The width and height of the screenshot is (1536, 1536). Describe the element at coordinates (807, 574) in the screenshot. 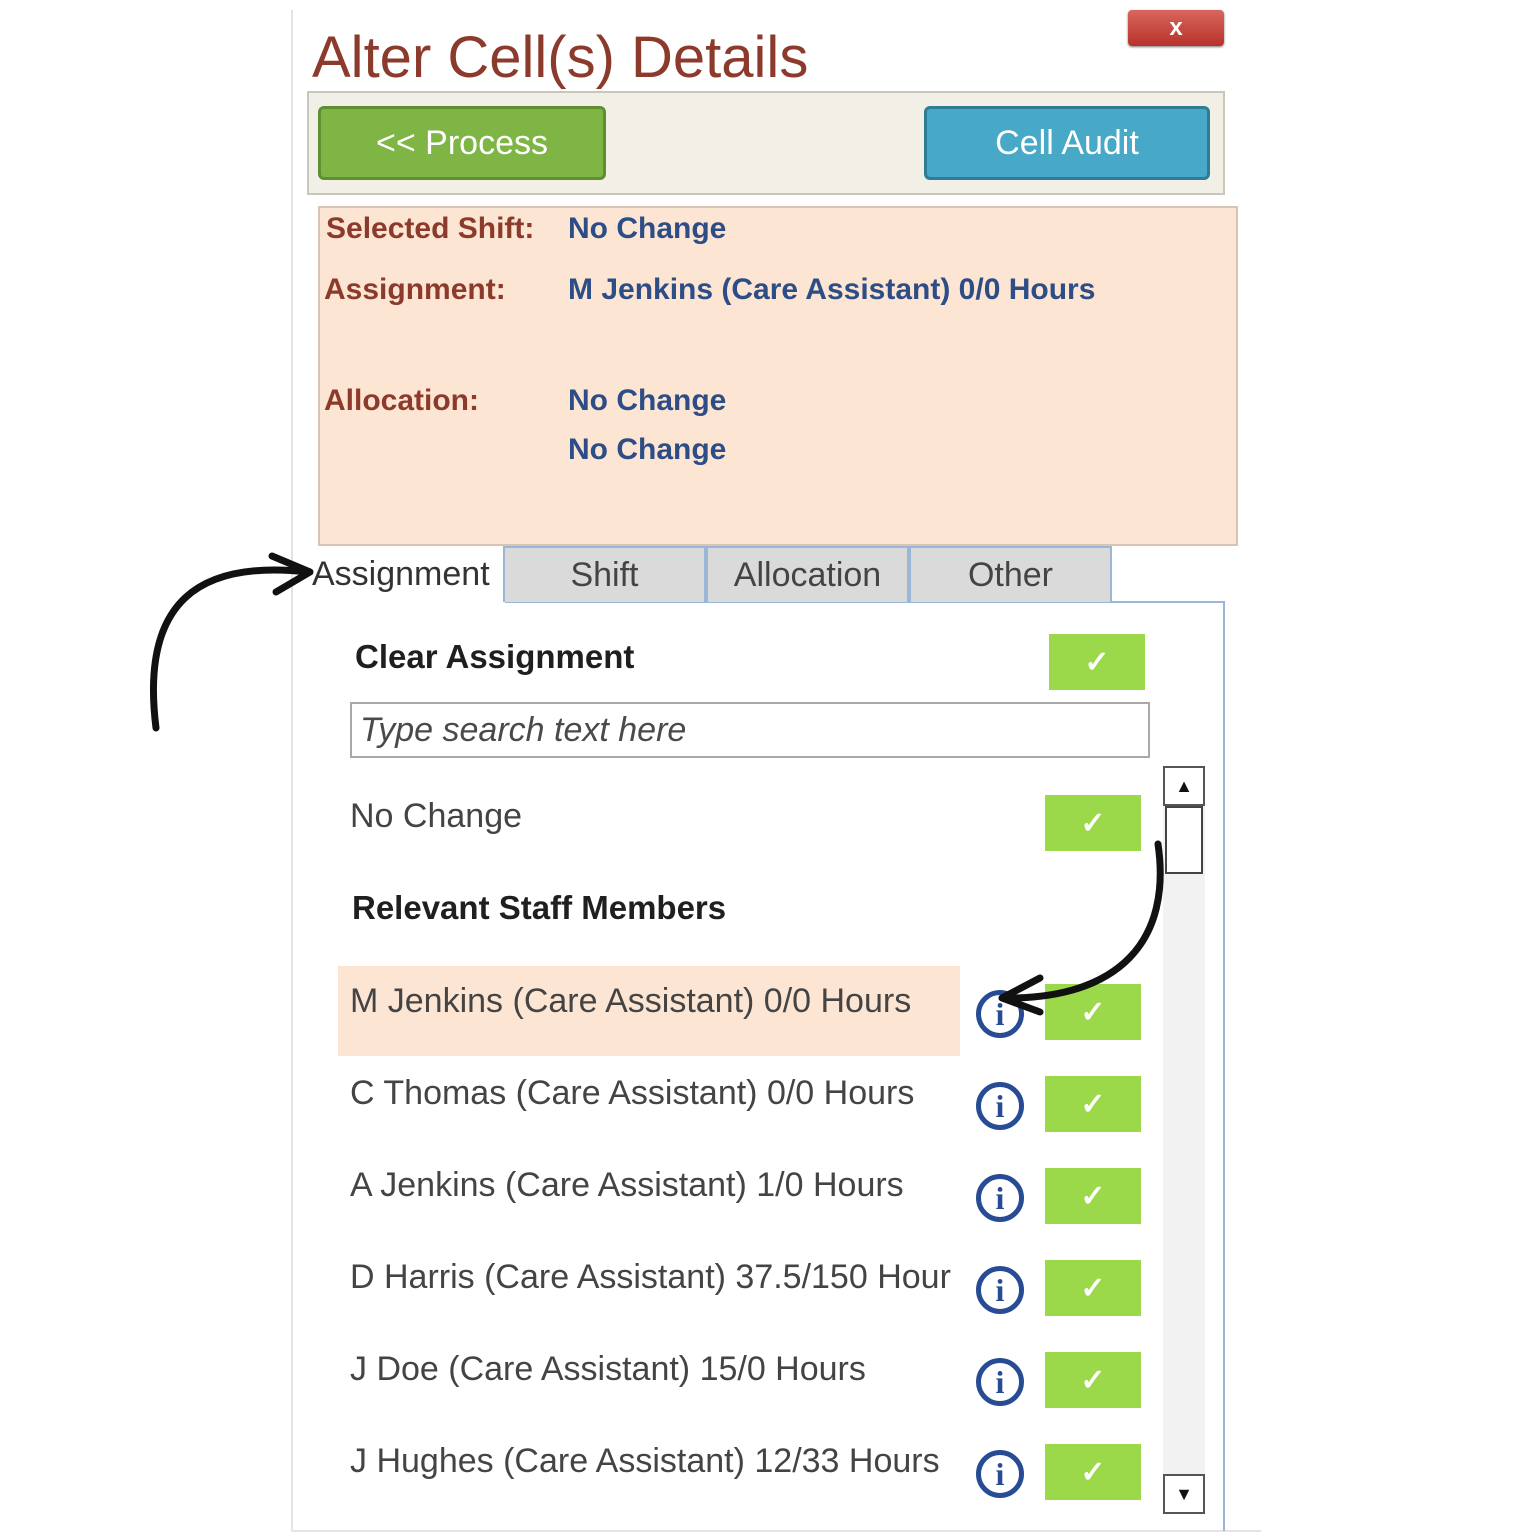

I see `tab-allocation: Allocation` at that location.